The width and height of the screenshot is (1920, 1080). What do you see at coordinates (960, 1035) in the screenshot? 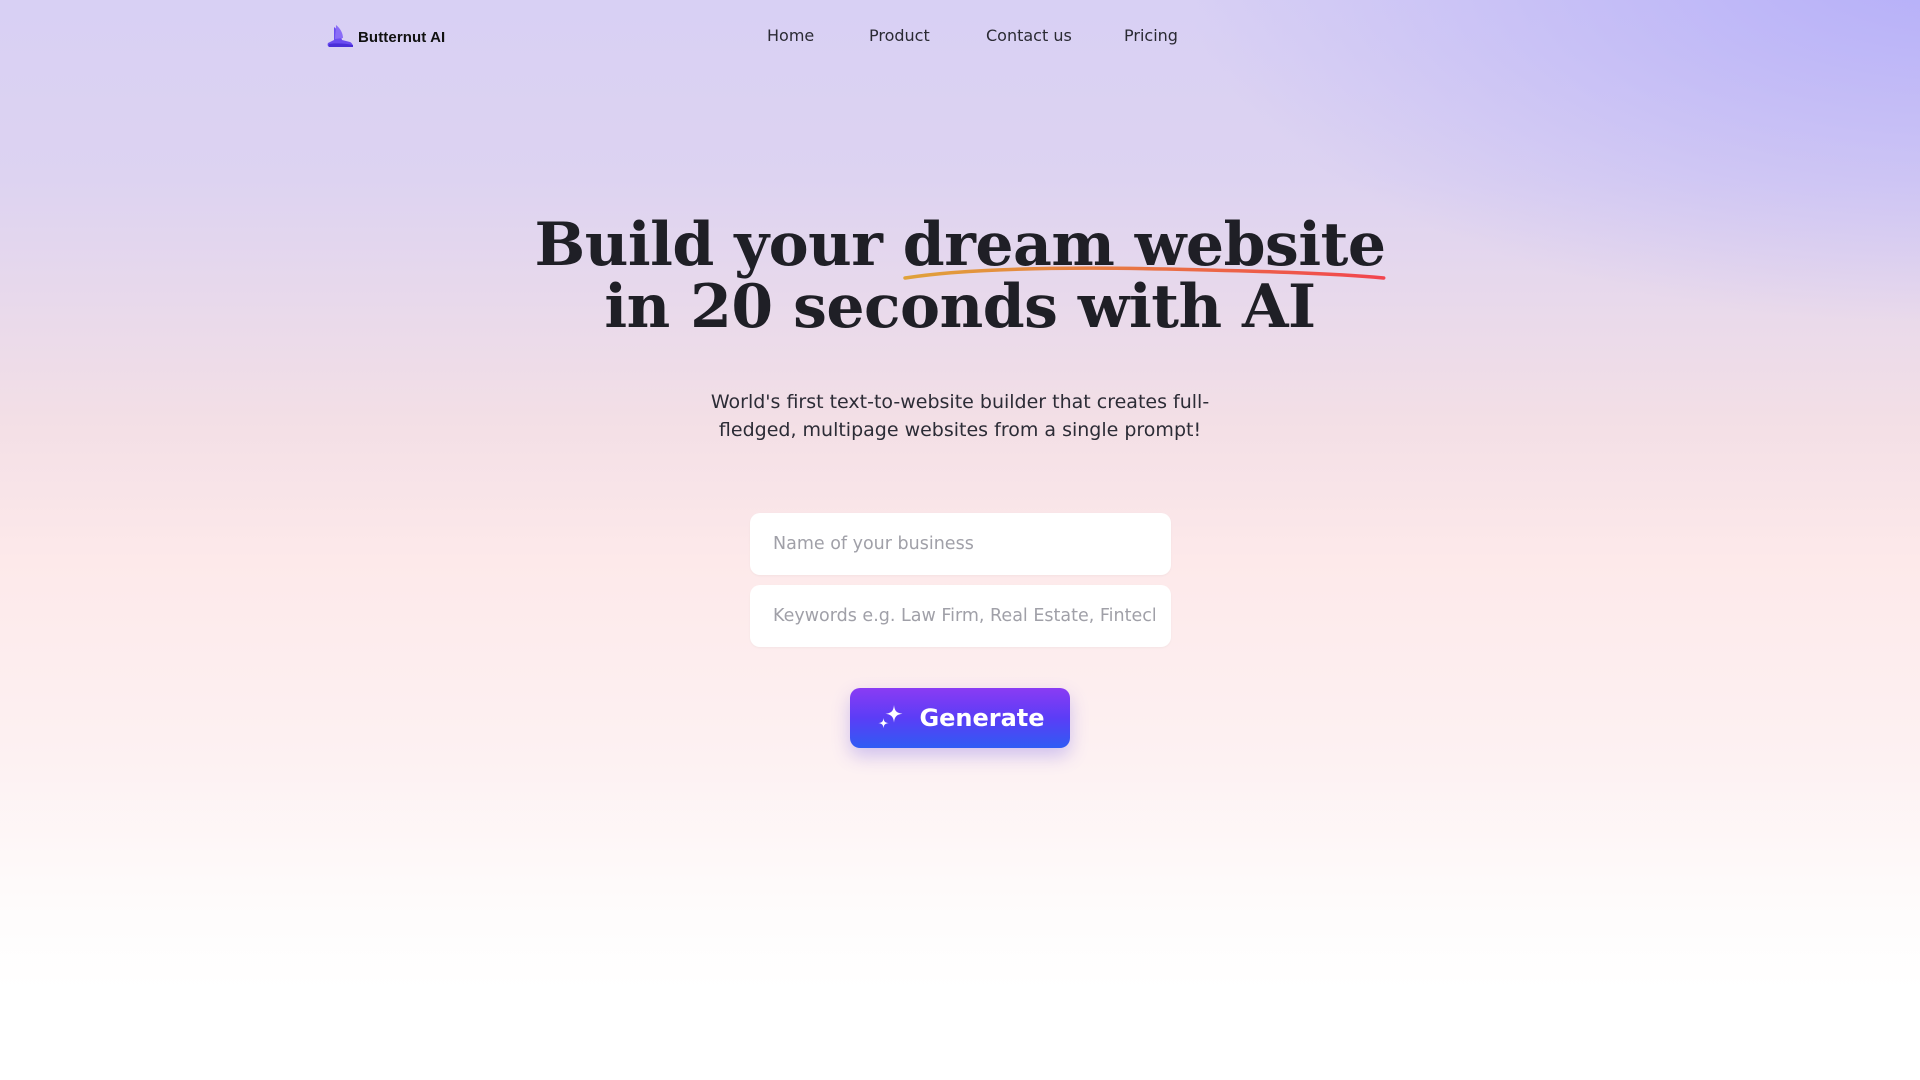
I see `page-bottom` at bounding box center [960, 1035].